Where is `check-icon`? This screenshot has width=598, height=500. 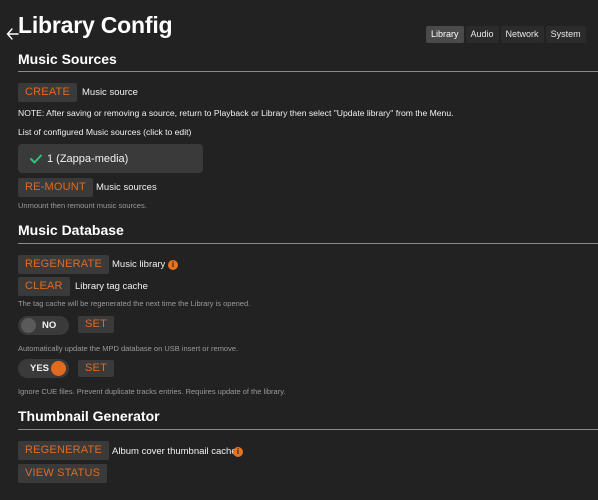 check-icon is located at coordinates (36, 158).